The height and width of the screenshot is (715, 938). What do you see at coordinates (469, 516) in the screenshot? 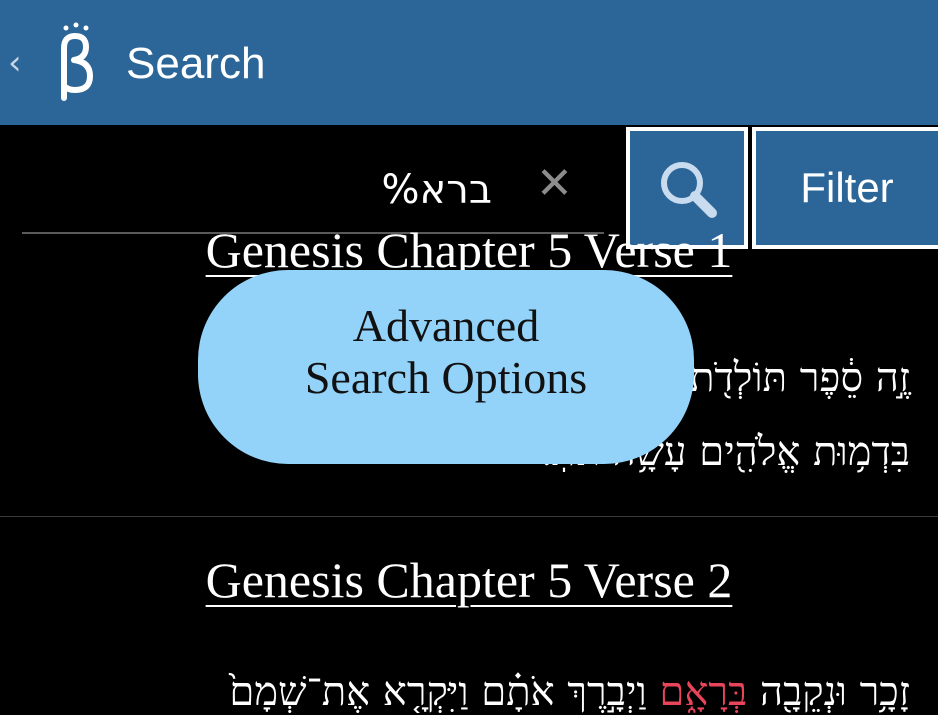
I see `result-divider` at bounding box center [469, 516].